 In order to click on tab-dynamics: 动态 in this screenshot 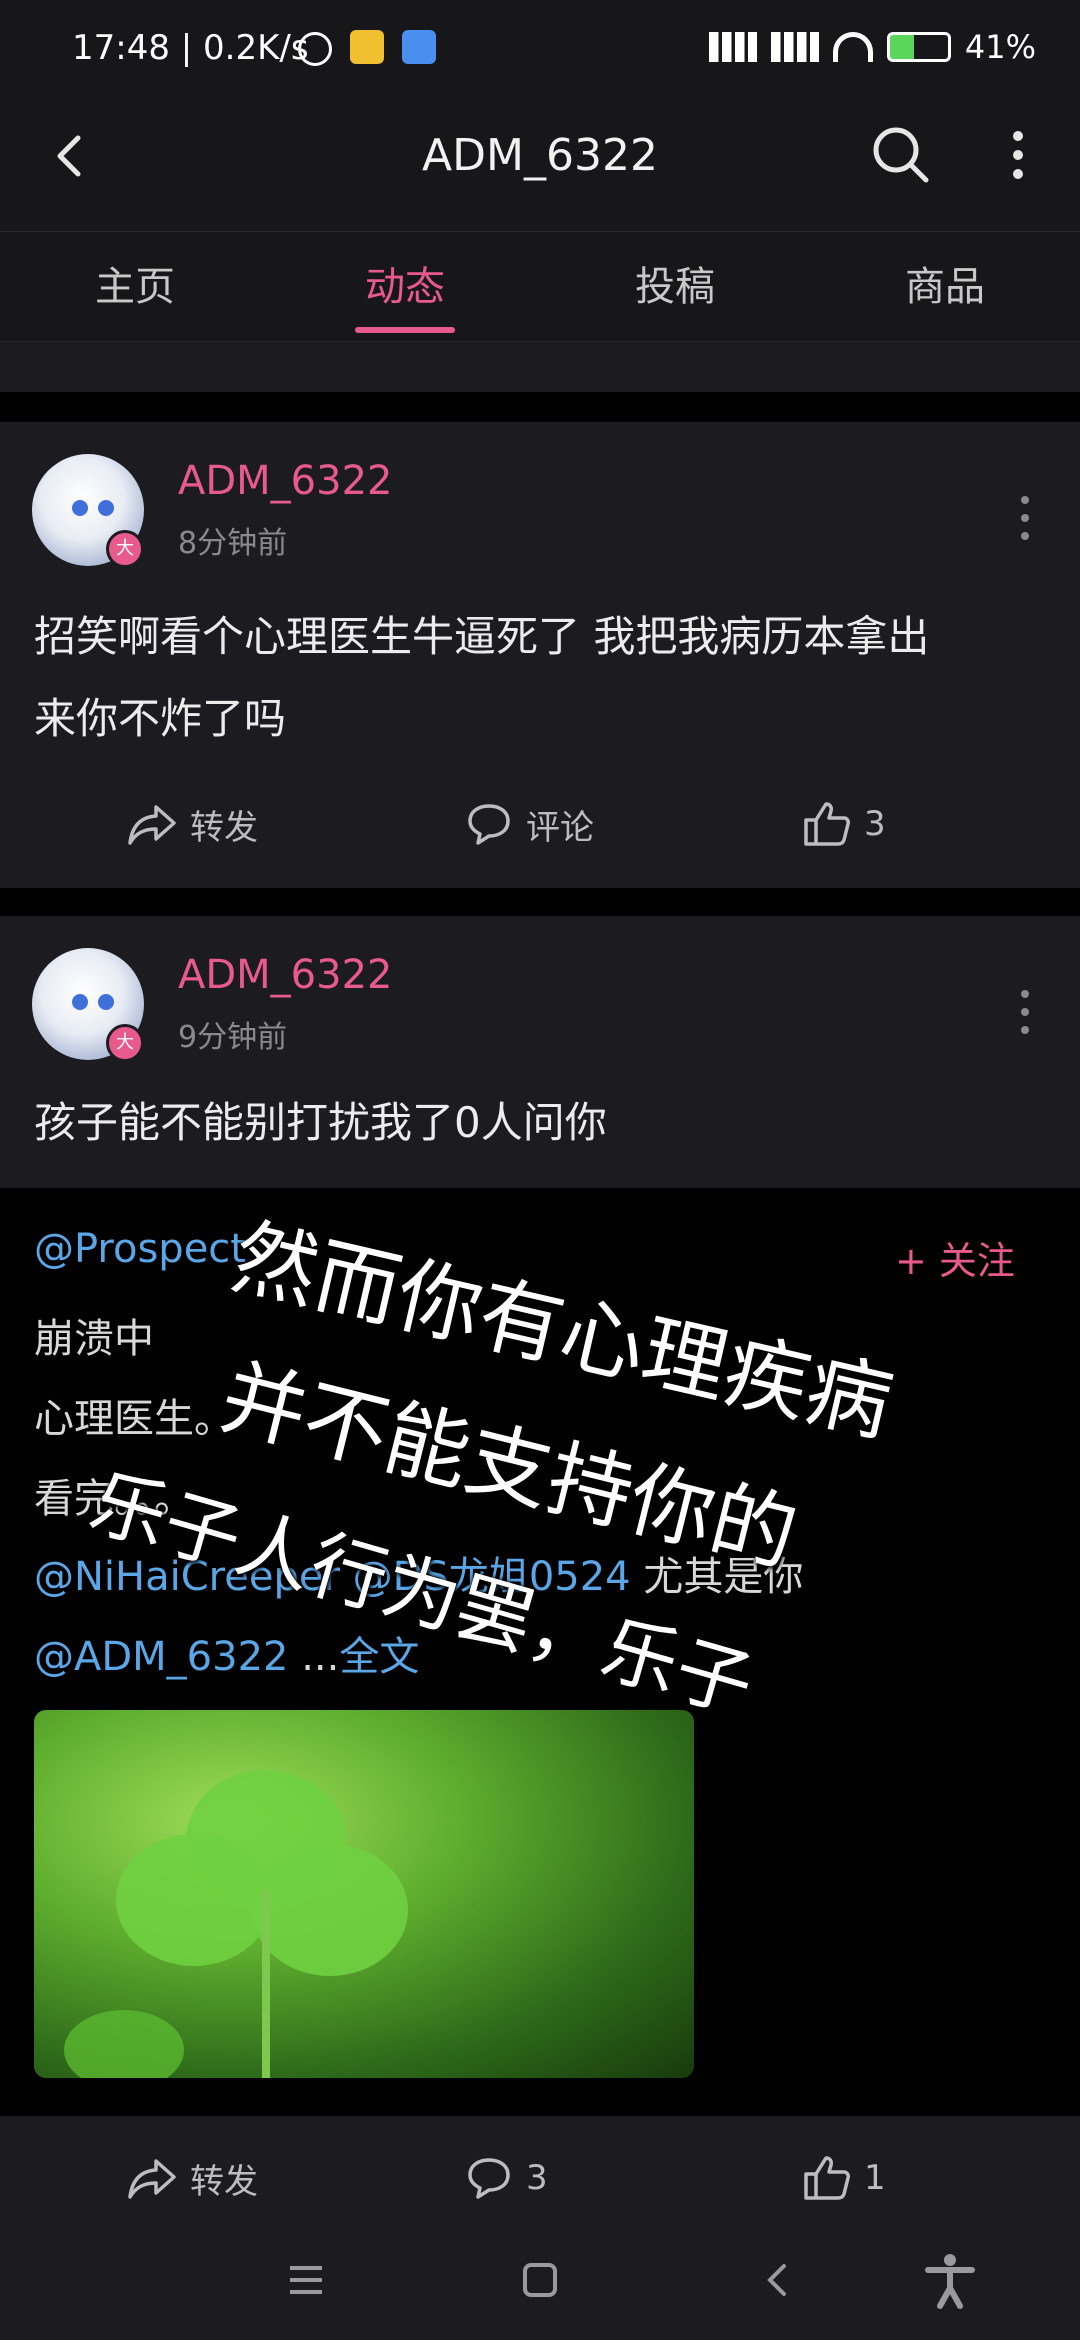, I will do `click(405, 286)`.